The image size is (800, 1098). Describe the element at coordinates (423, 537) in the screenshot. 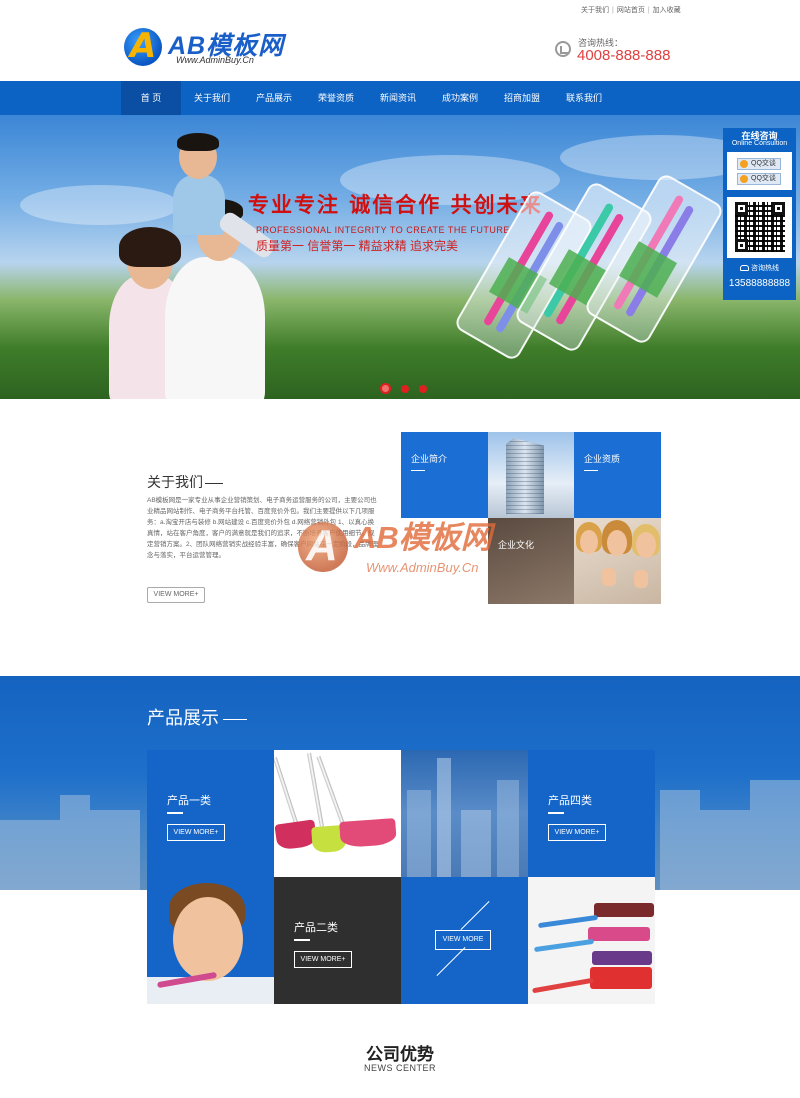

I see `watermark-text: AB模板网` at that location.